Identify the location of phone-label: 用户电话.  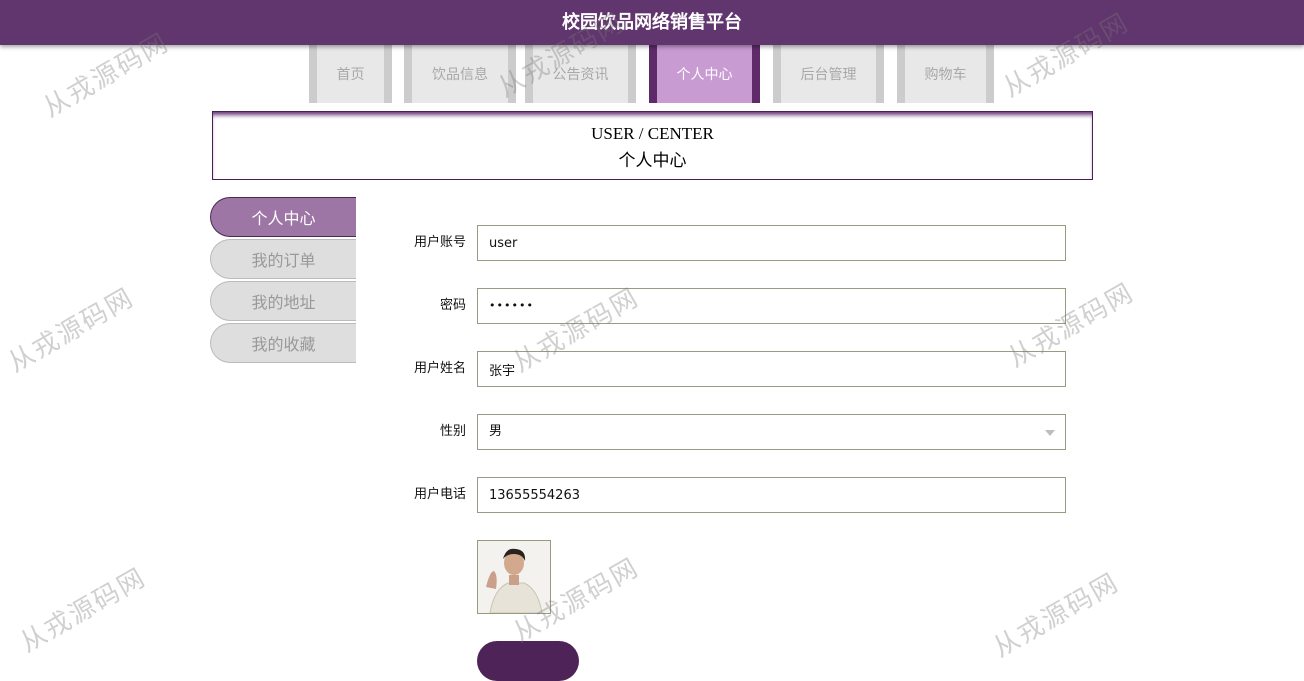
(439, 494).